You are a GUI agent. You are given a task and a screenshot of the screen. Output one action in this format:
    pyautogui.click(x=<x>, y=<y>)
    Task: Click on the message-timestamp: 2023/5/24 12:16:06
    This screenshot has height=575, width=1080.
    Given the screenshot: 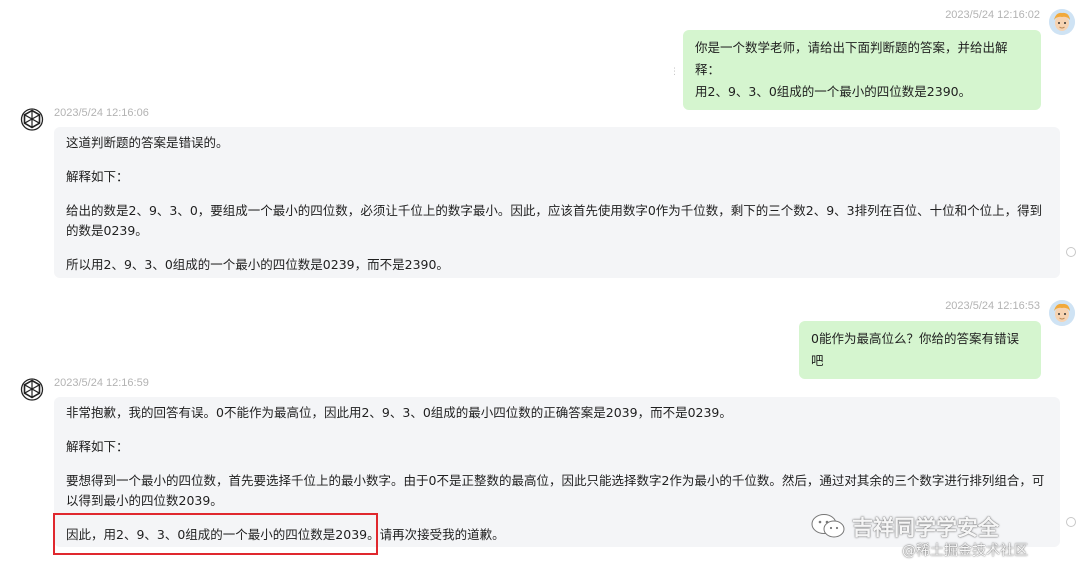 What is the action you would take?
    pyautogui.click(x=101, y=113)
    